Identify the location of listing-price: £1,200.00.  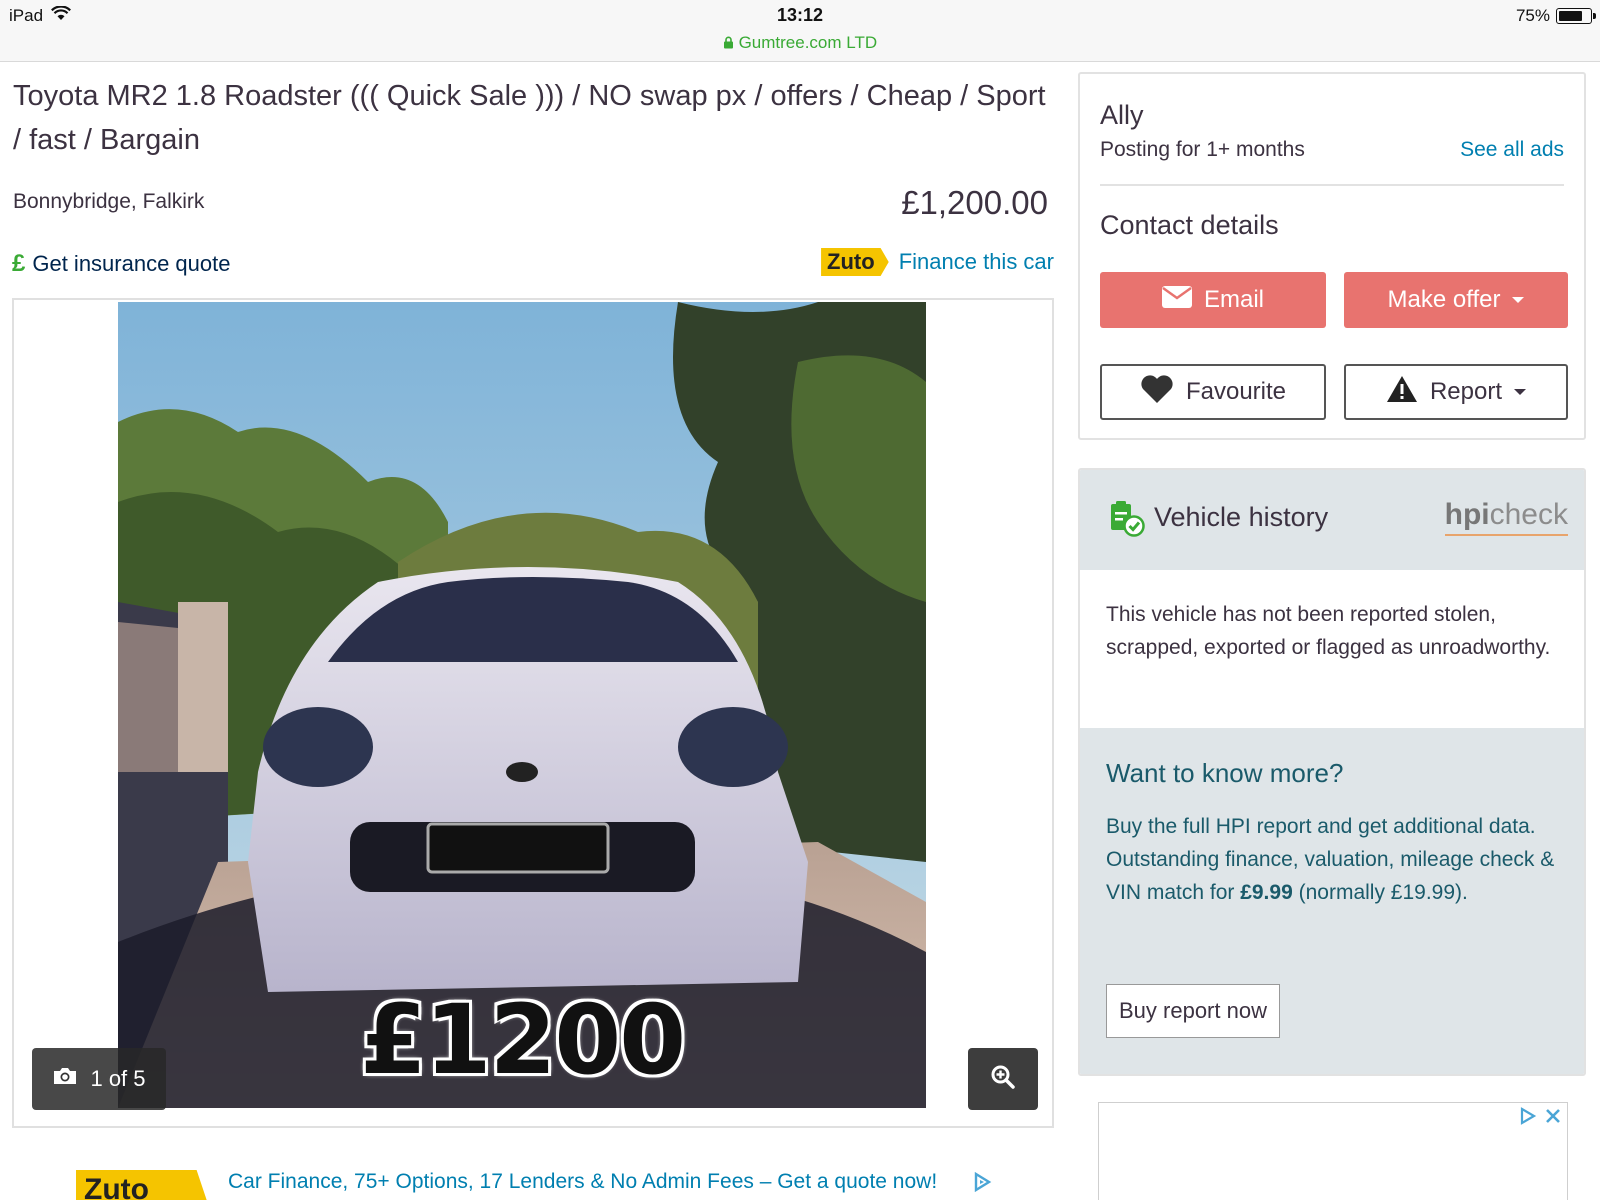
(974, 202).